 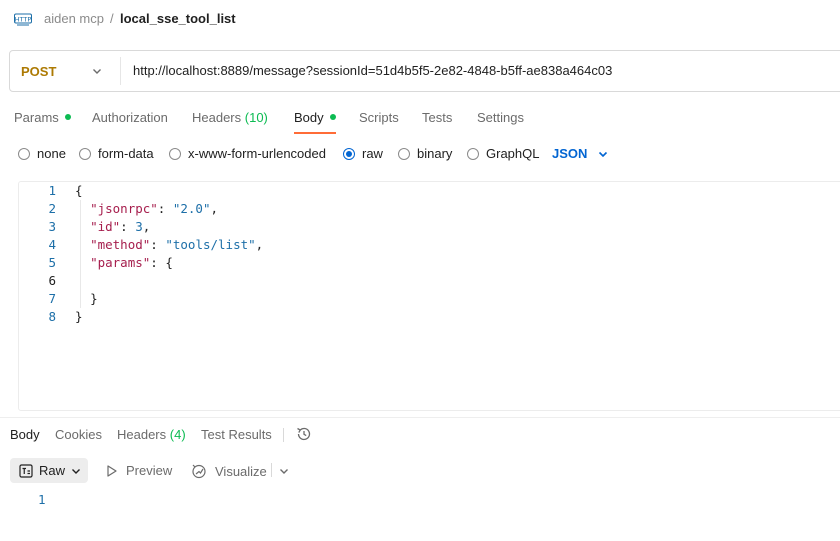 I want to click on line-number: 3, so click(x=52, y=226).